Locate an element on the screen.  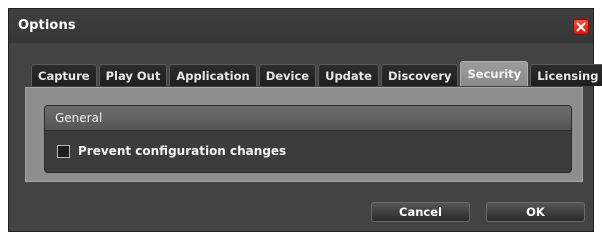
prevent-config-changes-checkbox is located at coordinates (63, 151).